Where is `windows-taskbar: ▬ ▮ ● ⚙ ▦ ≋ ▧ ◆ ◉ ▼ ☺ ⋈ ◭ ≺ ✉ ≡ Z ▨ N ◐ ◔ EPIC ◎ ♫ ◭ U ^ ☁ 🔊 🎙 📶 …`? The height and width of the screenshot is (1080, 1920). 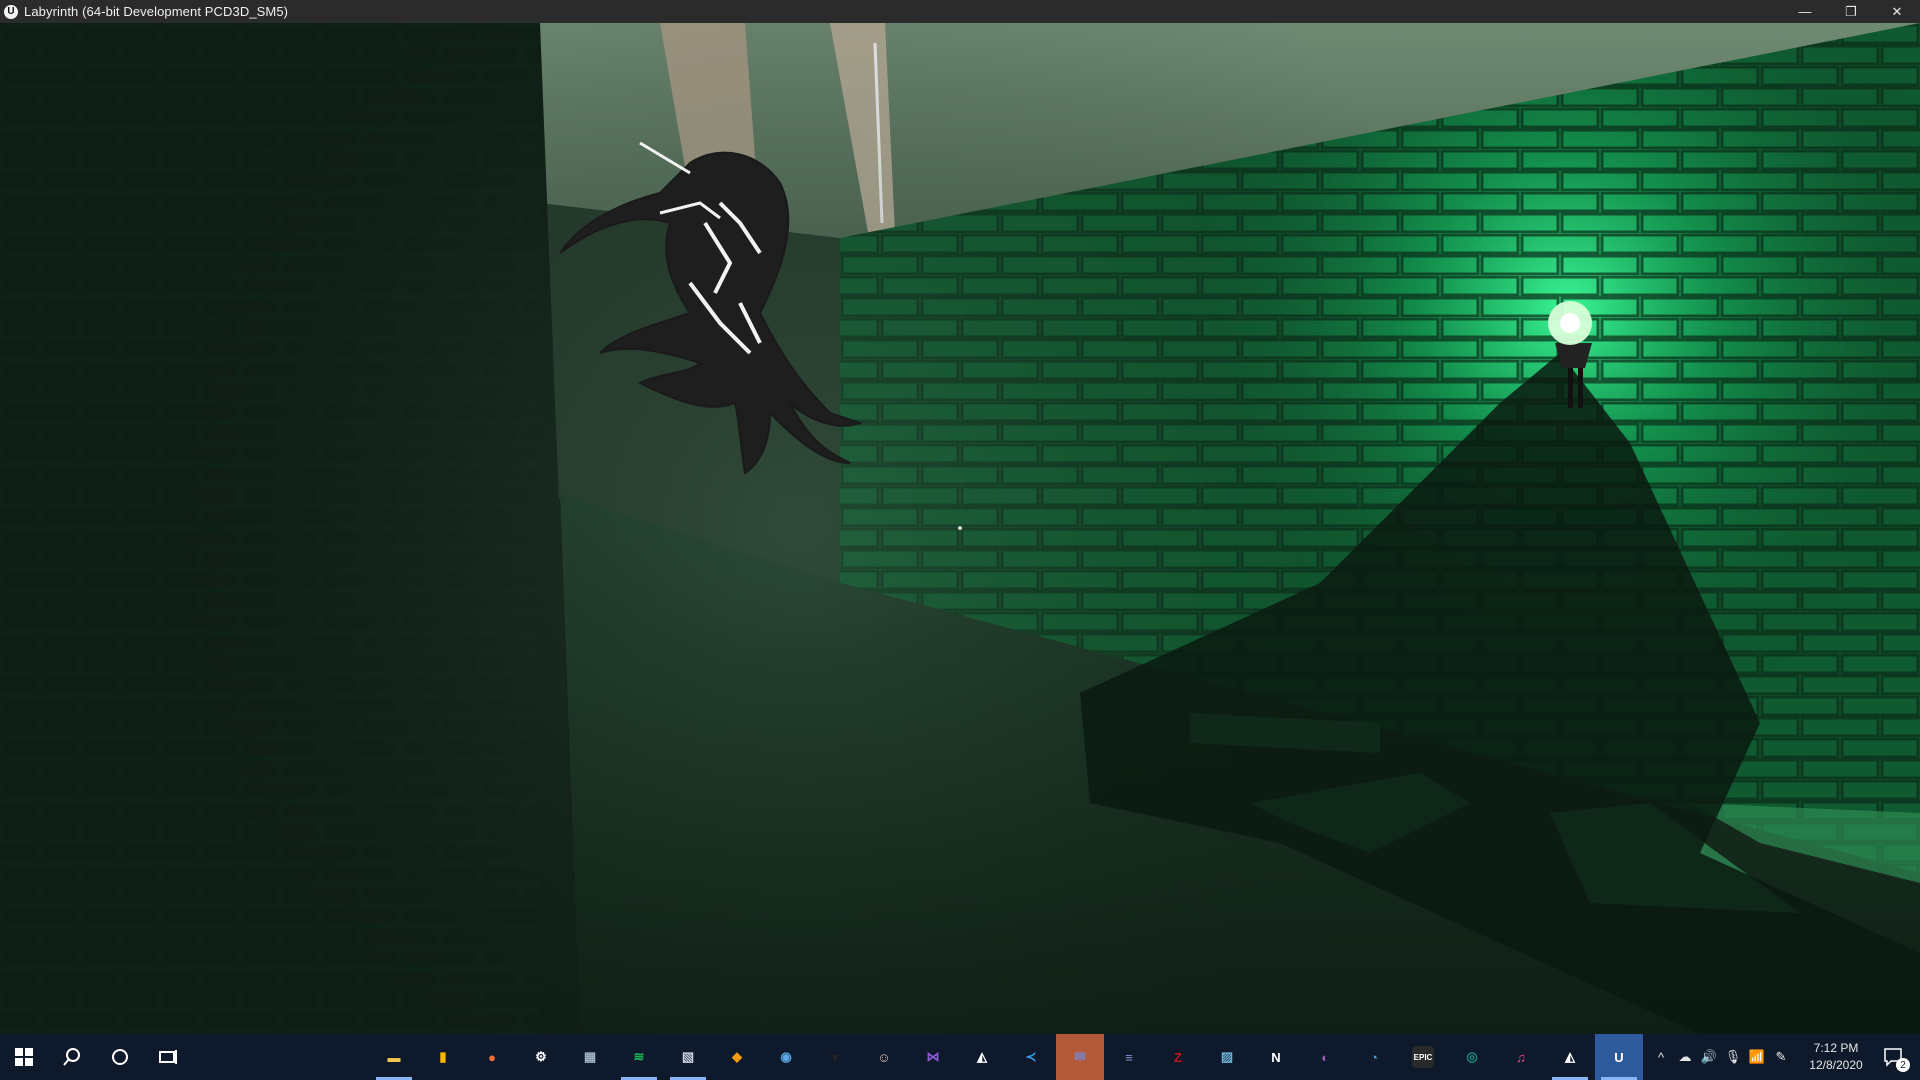
windows-taskbar: ▬ ▮ ● ⚙ ▦ ≋ ▧ ◆ ◉ ▼ ☺ ⋈ ◭ ≺ ✉ ≡ Z ▨ N ◐ ◔ EPIC ◎ ♫ ◭ U ^ ☁ 🔊 🎙 📶 … is located at coordinates (960, 1057).